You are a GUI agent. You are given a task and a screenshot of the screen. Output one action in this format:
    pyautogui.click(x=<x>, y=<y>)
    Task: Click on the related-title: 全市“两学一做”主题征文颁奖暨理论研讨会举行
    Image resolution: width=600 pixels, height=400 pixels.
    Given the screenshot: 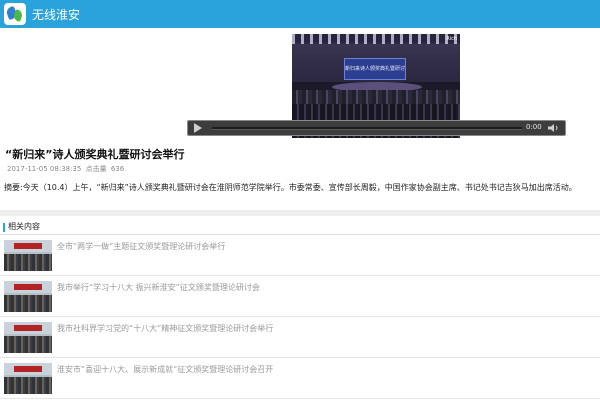 What is the action you would take?
    pyautogui.click(x=141, y=246)
    